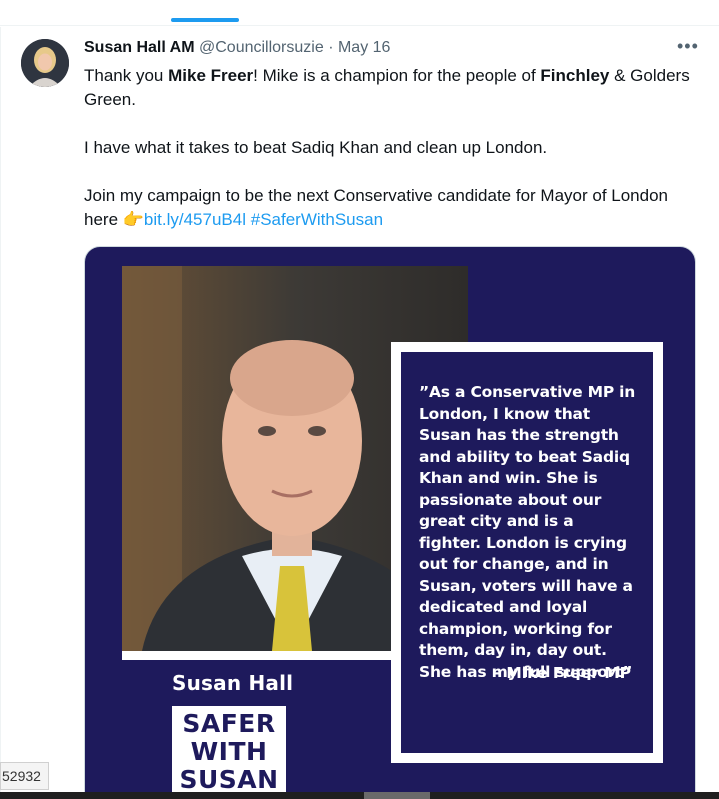 The height and width of the screenshot is (799, 719). What do you see at coordinates (195, 219) in the screenshot?
I see `campaign-link: bit.ly/457uB4l` at bounding box center [195, 219].